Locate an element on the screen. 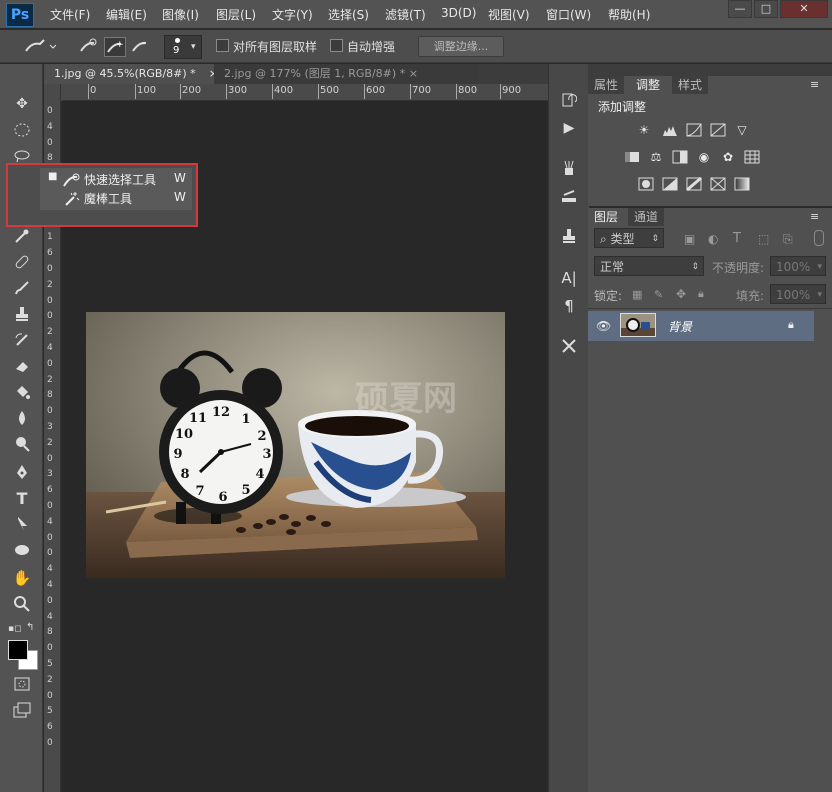 The image size is (832, 792). filter-adjustment-icon: ◐ is located at coordinates (713, 239).